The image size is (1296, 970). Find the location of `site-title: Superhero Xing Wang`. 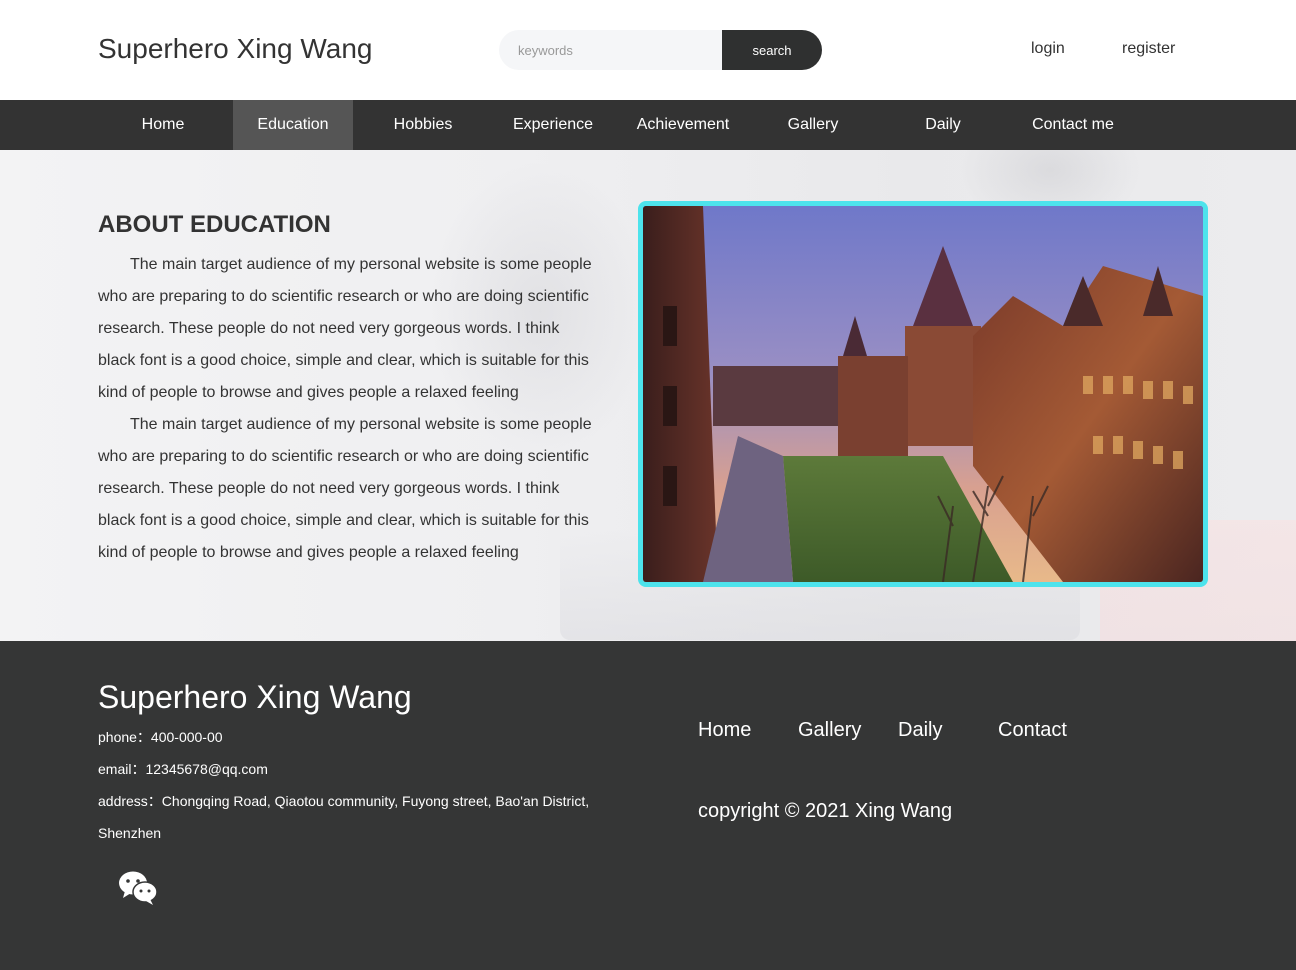

site-title: Superhero Xing Wang is located at coordinates (235, 49).